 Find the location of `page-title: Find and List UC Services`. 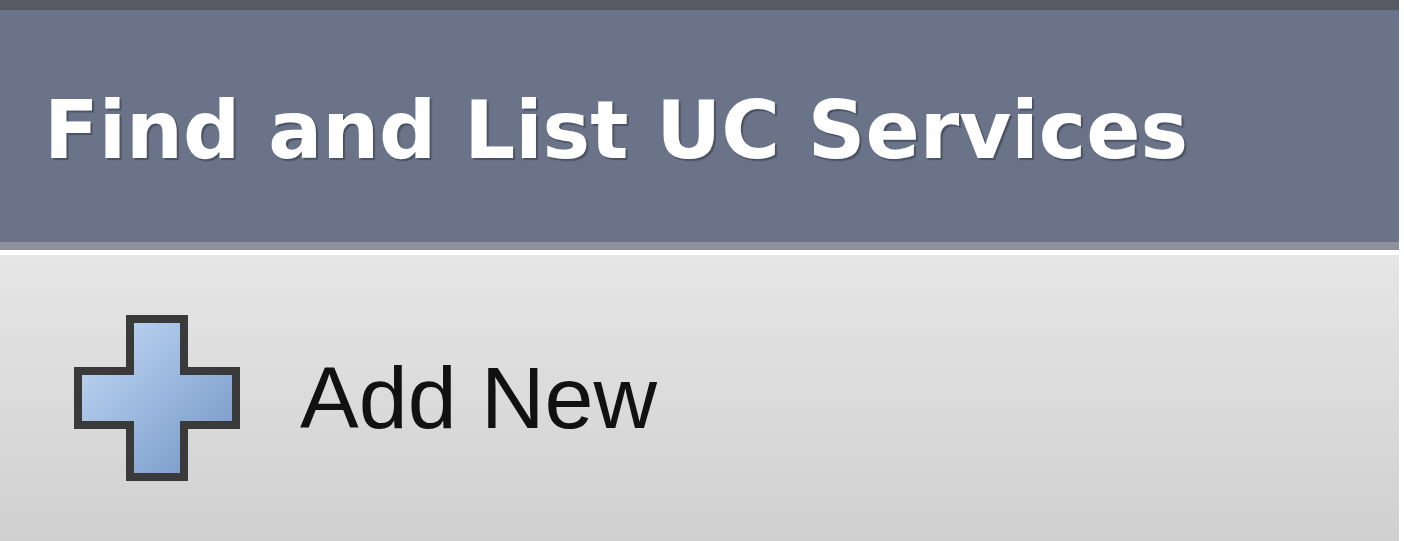

page-title: Find and List UC Services is located at coordinates (616, 130).